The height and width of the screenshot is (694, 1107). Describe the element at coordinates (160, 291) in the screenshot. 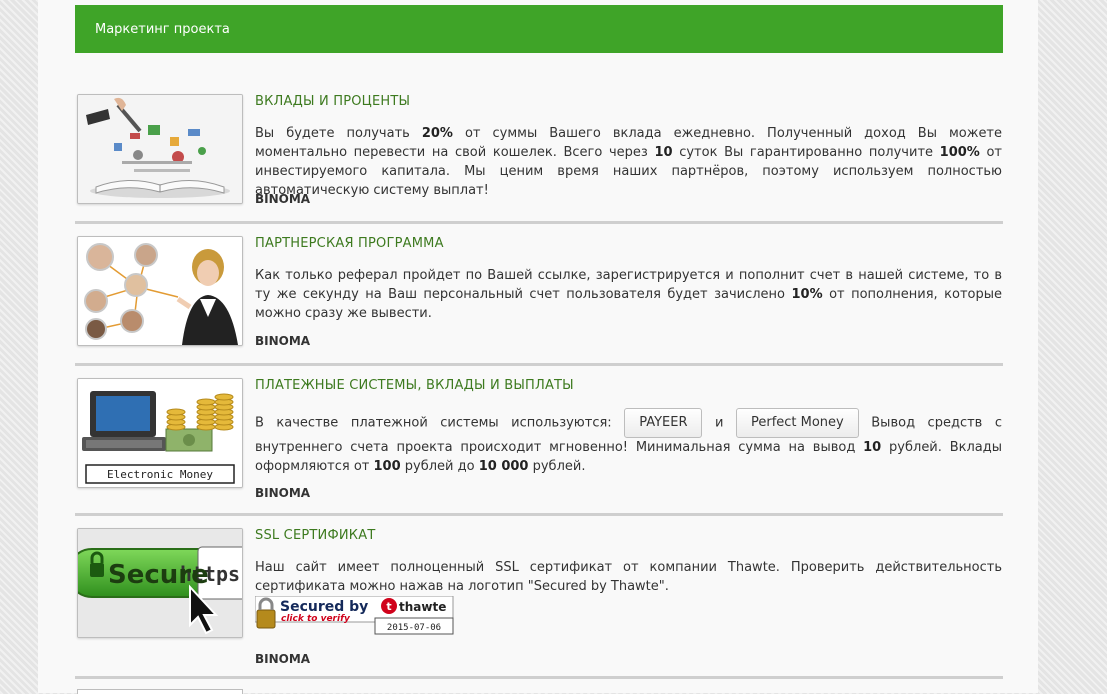

I see `referral-network-image` at that location.